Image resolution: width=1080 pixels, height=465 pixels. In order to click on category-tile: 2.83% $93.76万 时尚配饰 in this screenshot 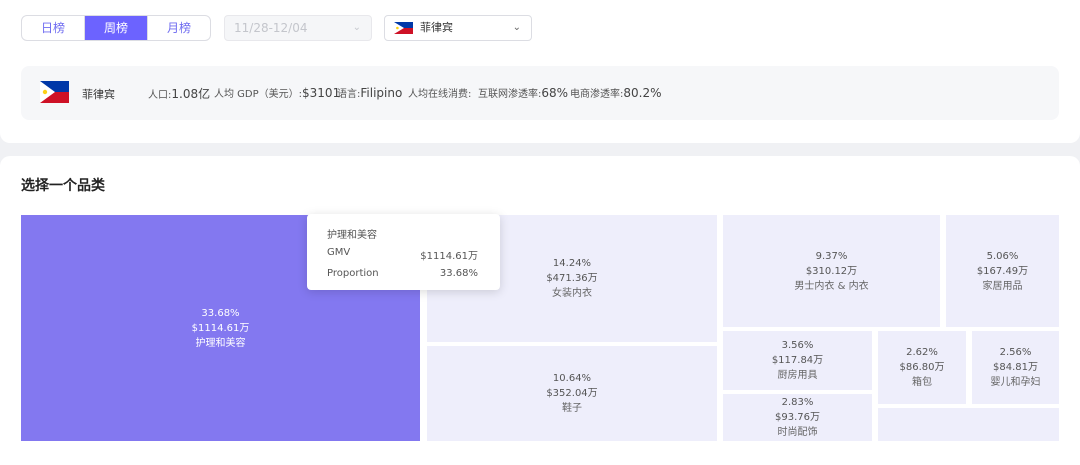, I will do `click(797, 417)`.